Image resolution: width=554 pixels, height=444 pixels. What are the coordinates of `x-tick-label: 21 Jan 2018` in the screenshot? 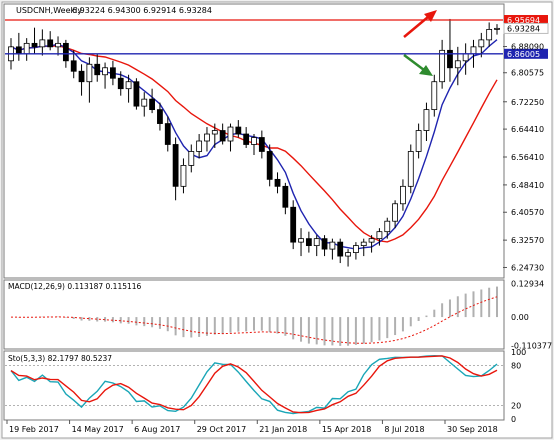 It's located at (283, 429).